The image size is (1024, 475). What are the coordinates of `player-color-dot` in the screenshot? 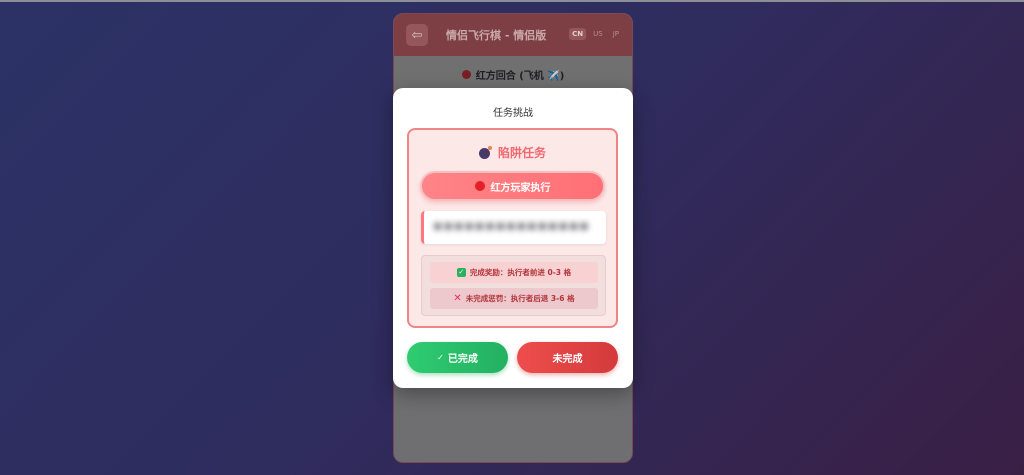 It's located at (479, 186).